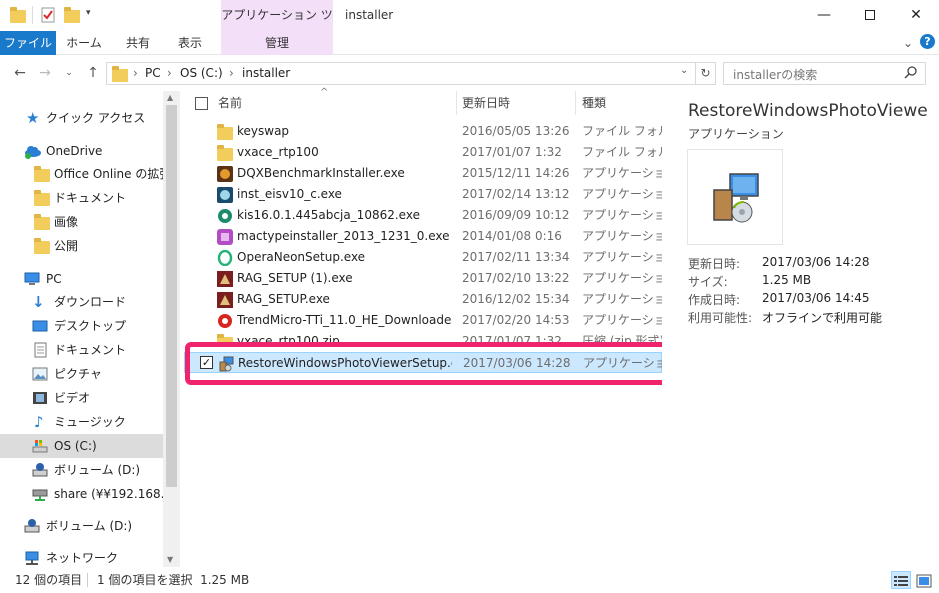  I want to click on large-icons-view-icon, so click(924, 581).